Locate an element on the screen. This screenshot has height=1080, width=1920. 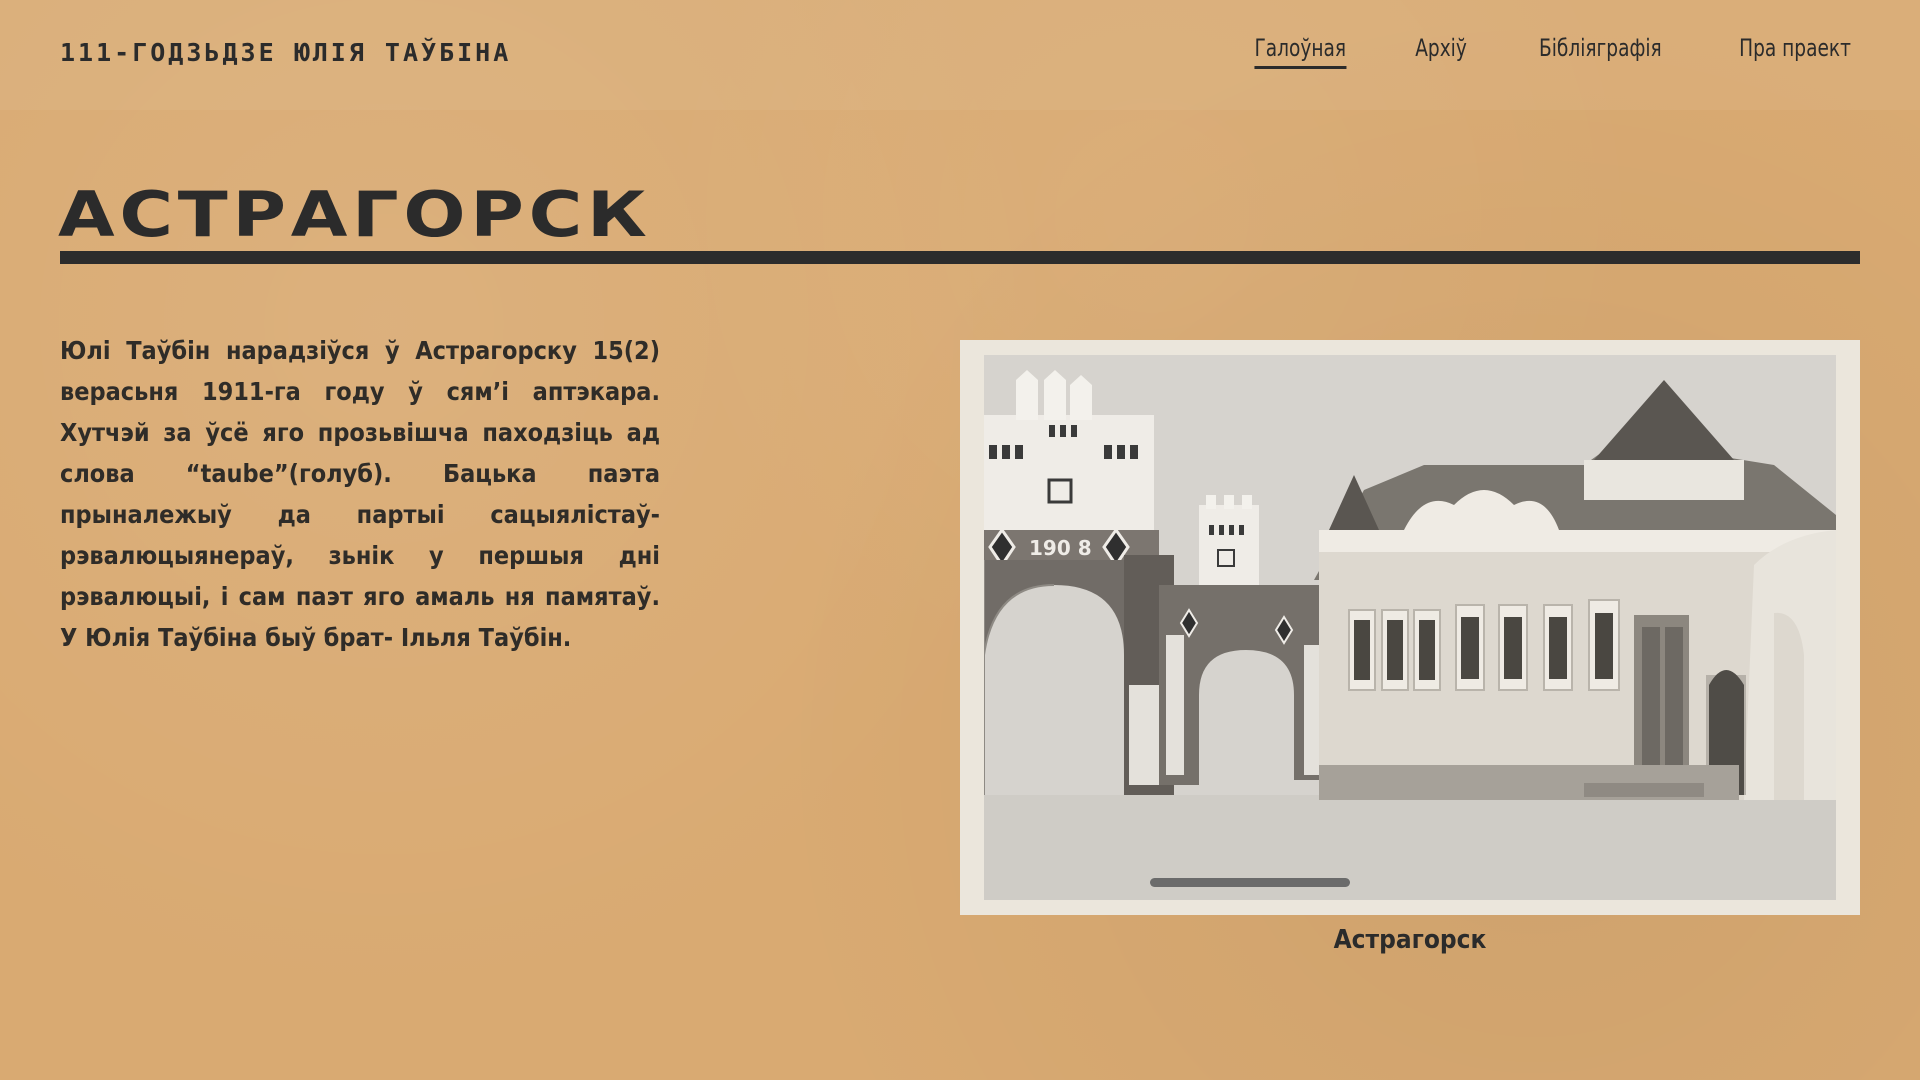
heading-divider is located at coordinates (960, 257).